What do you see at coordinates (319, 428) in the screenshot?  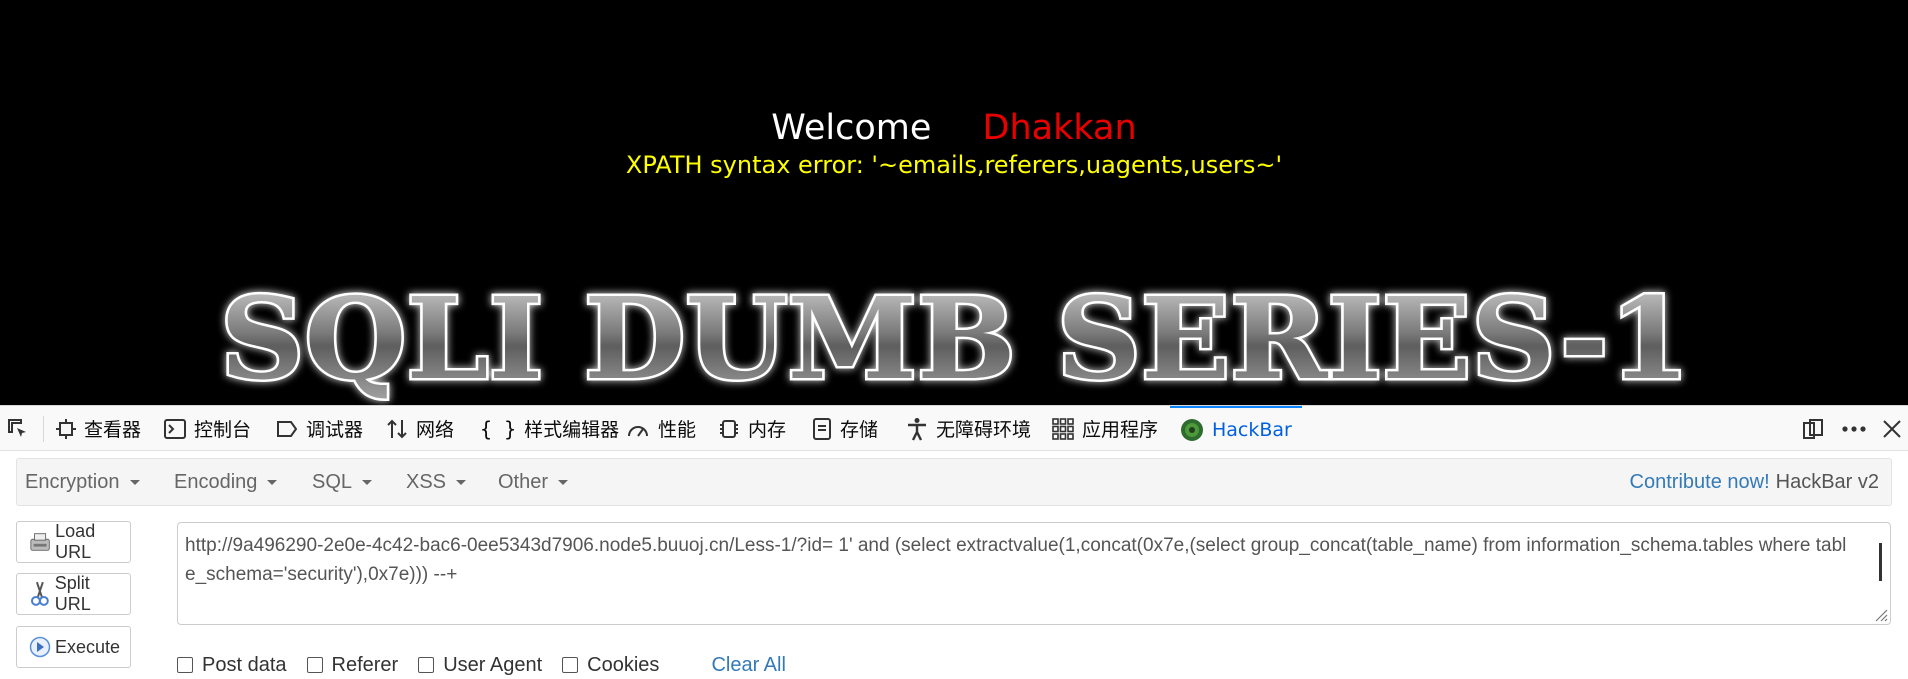 I see `tab-debugger: 调试器` at bounding box center [319, 428].